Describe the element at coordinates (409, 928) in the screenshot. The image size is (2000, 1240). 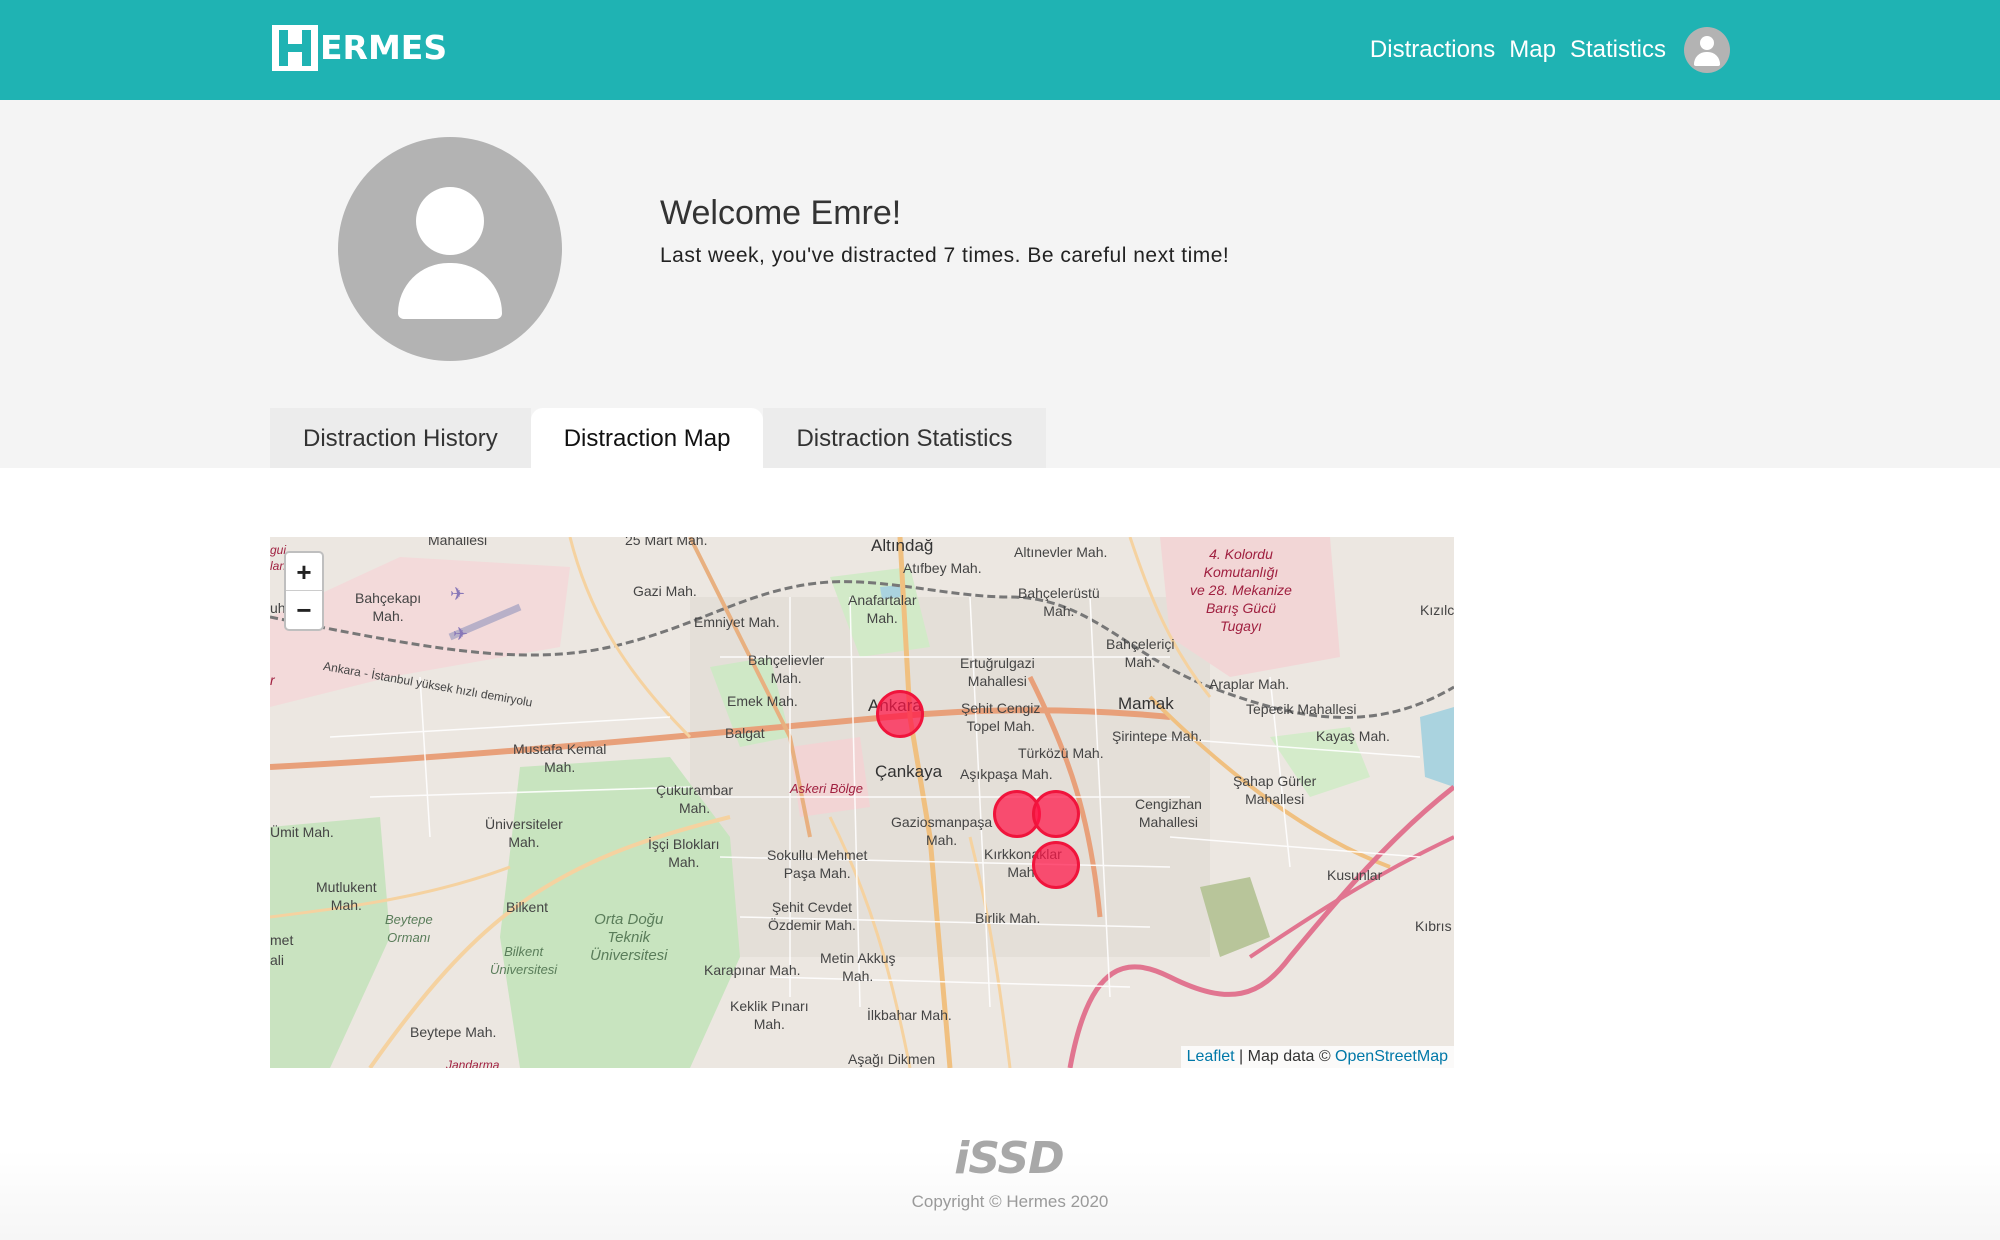
I see `map-label: Beytepe Ormanı` at that location.